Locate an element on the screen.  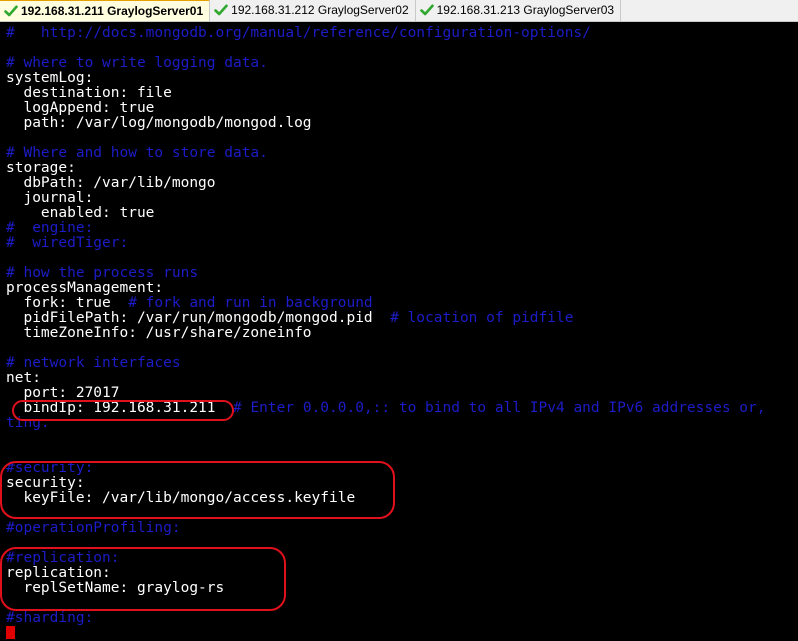
comment-text: # engine: is located at coordinates (50, 228).